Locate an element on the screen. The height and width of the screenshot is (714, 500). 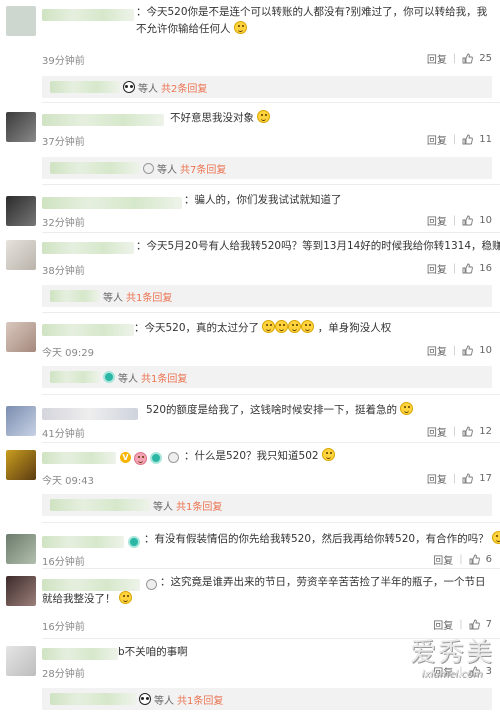
grin-emoji-icon is located at coordinates (240, 27).